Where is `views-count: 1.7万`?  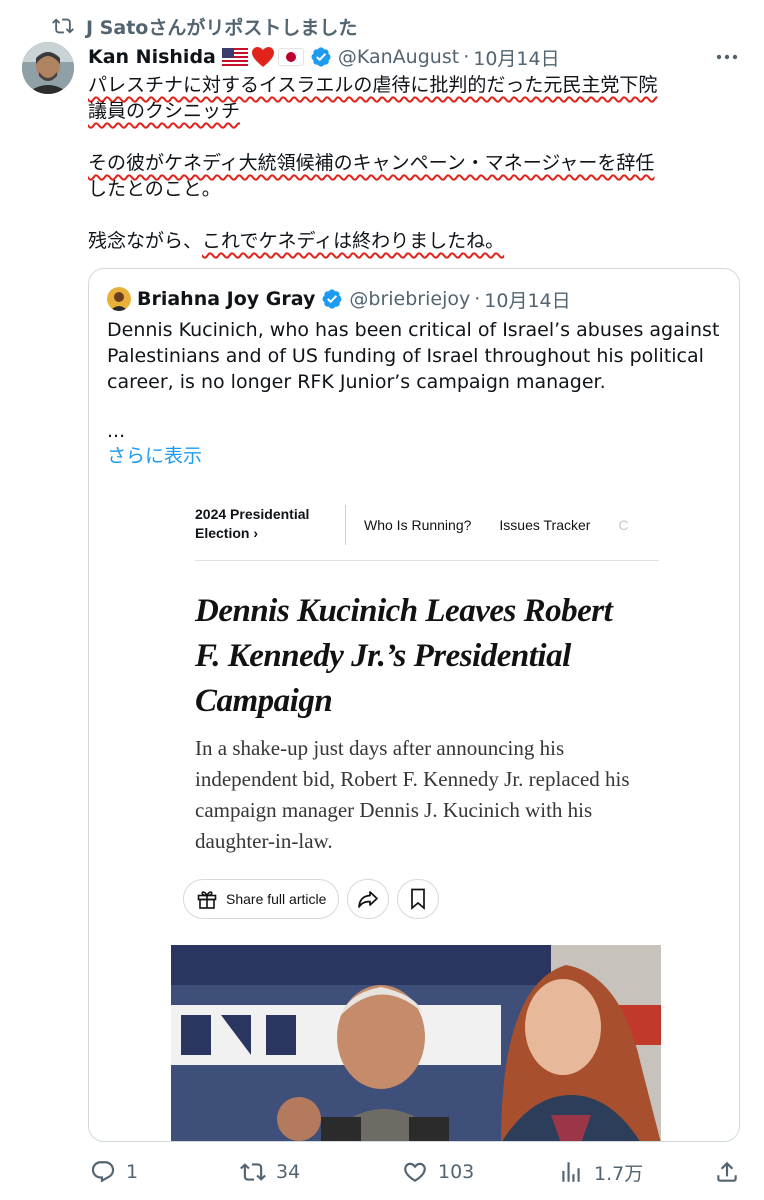
views-count: 1.7万 is located at coordinates (619, 1173).